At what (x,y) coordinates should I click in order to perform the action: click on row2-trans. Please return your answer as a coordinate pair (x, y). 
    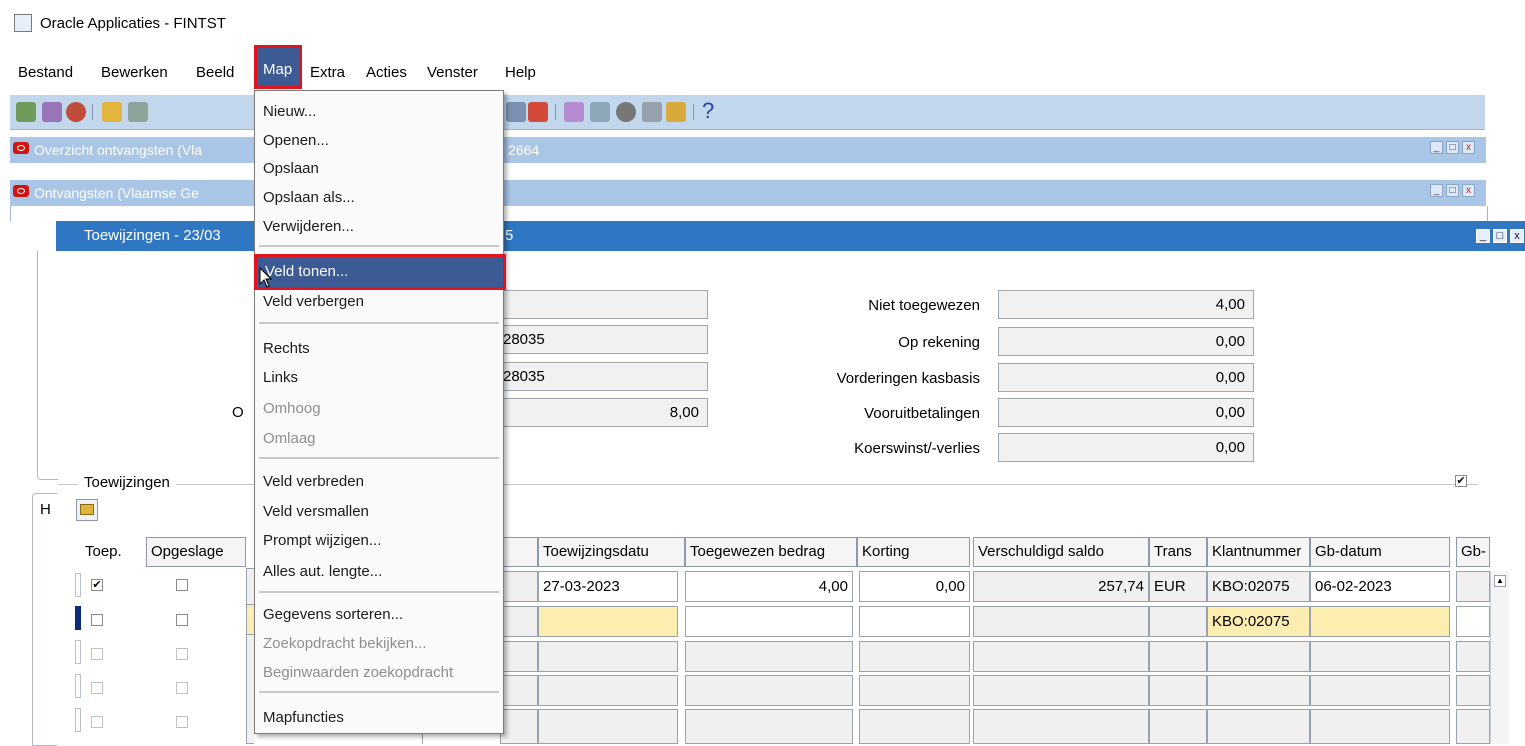
    Looking at the image, I should click on (1178, 621).